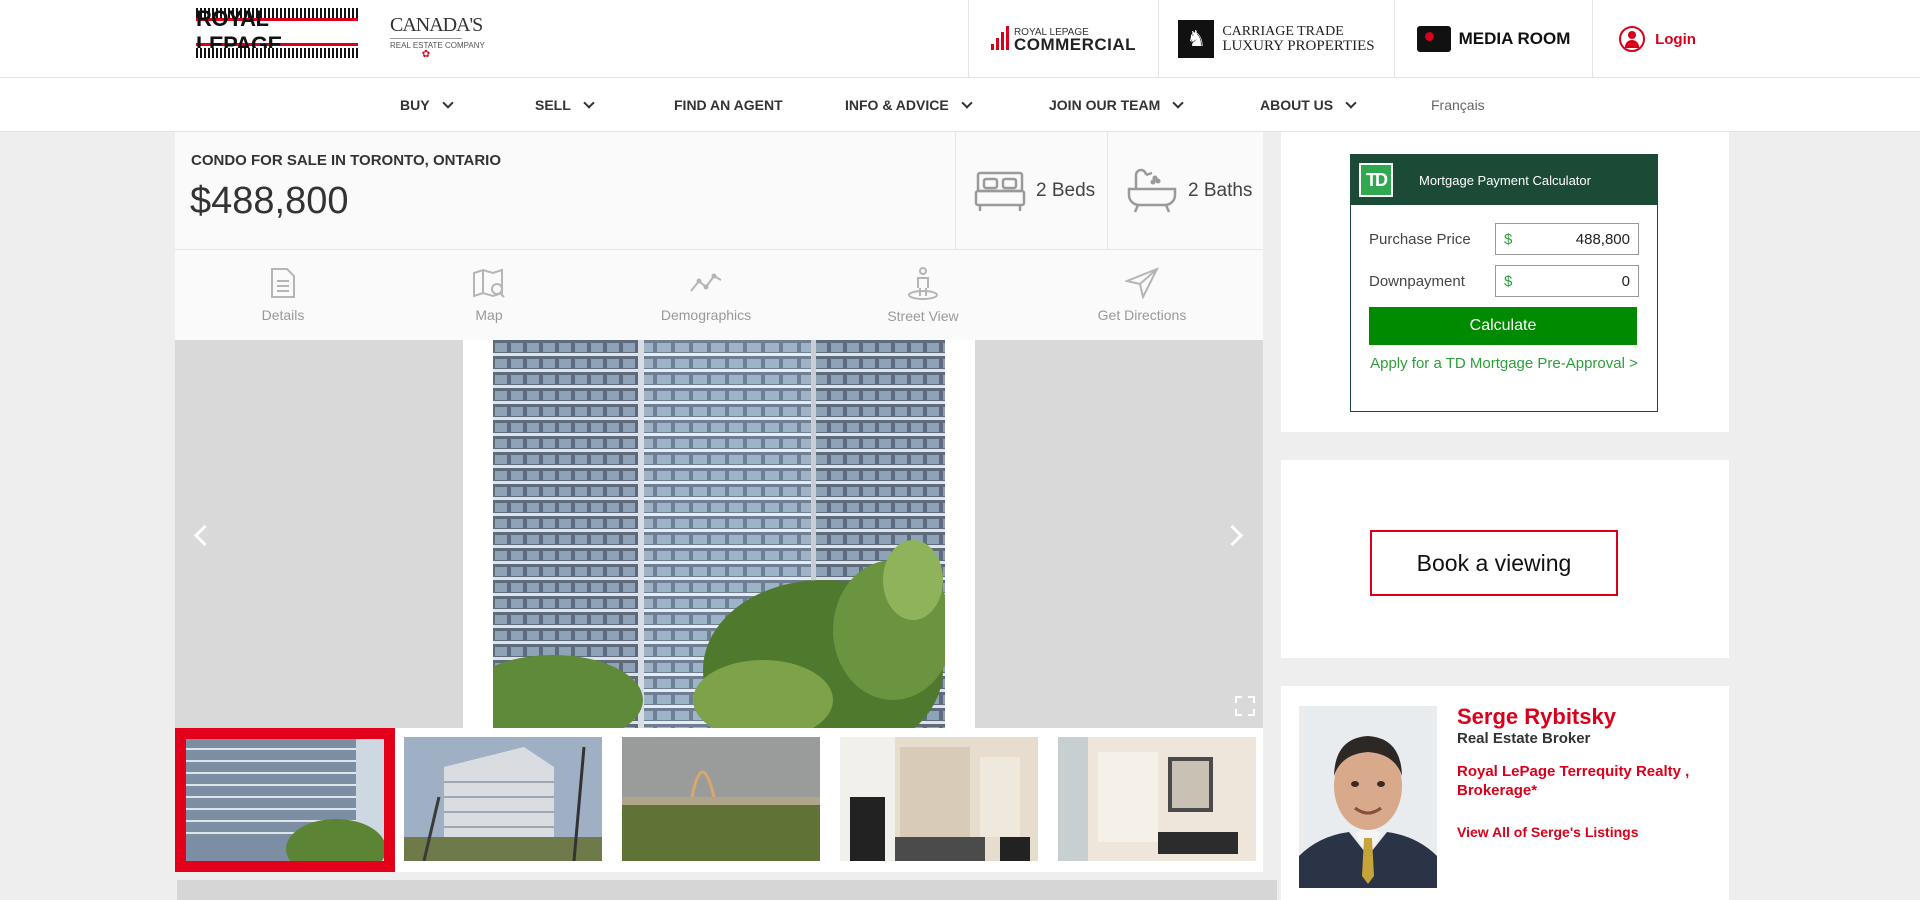 The image size is (1920, 900). Describe the element at coordinates (1368, 797) in the screenshot. I see `agent-photo` at that location.